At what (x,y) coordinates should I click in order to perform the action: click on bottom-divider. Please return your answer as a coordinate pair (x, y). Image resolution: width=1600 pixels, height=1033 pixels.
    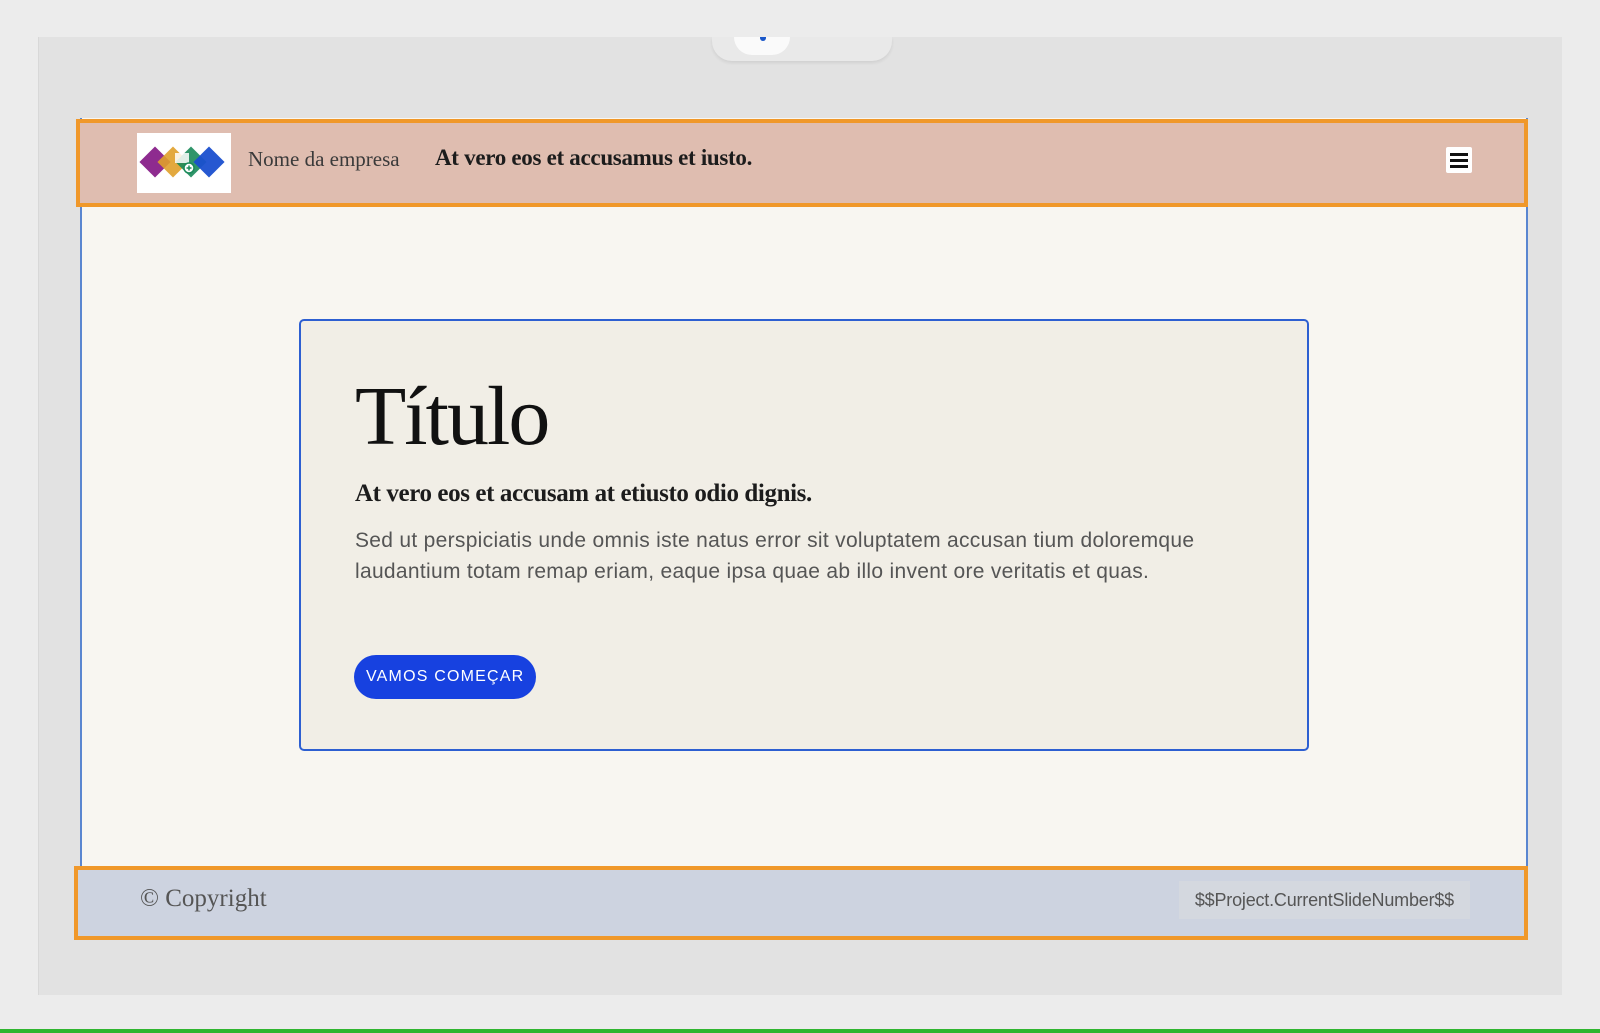
    Looking at the image, I should click on (800, 1031).